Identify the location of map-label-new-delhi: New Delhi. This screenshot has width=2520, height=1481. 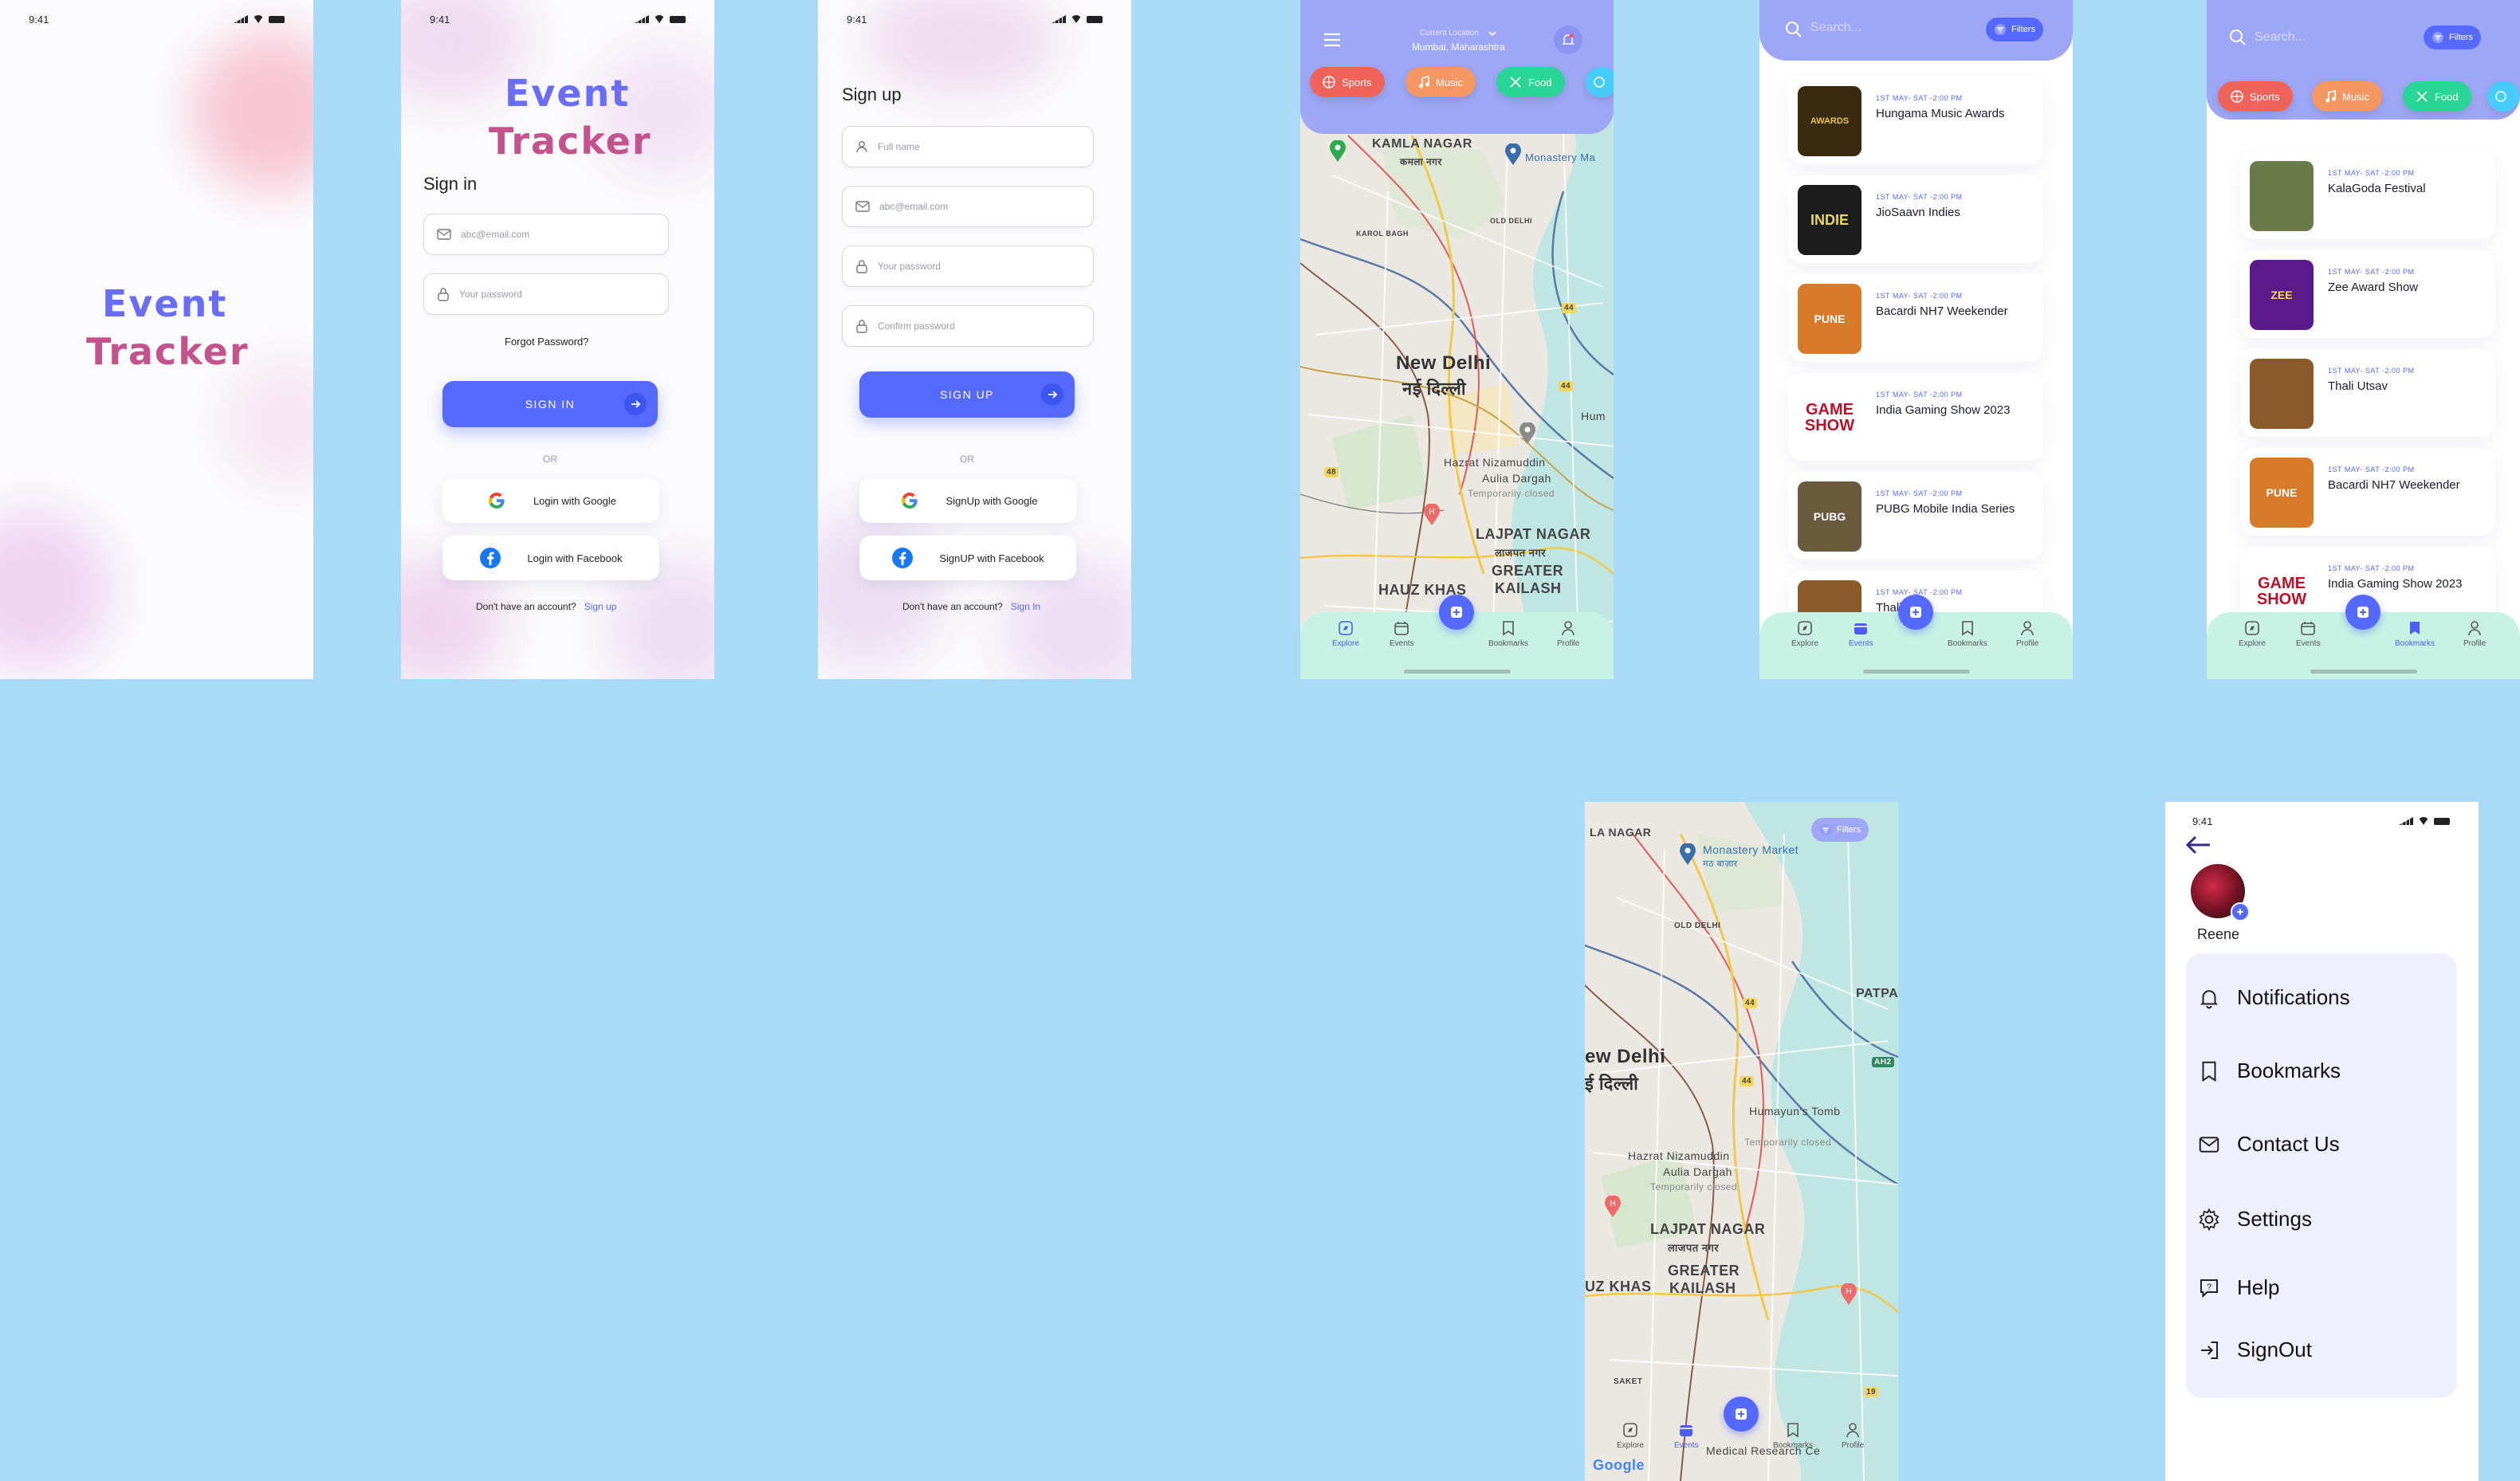
(1444, 363).